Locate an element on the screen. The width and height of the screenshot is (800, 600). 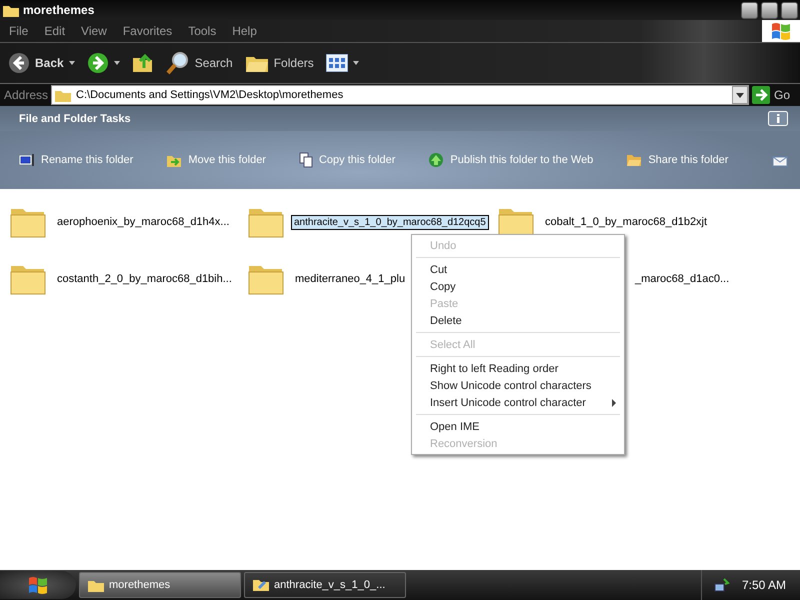
folder-name: cobalt_1_0_by_maroc68_d1b2xjt is located at coordinates (626, 222).